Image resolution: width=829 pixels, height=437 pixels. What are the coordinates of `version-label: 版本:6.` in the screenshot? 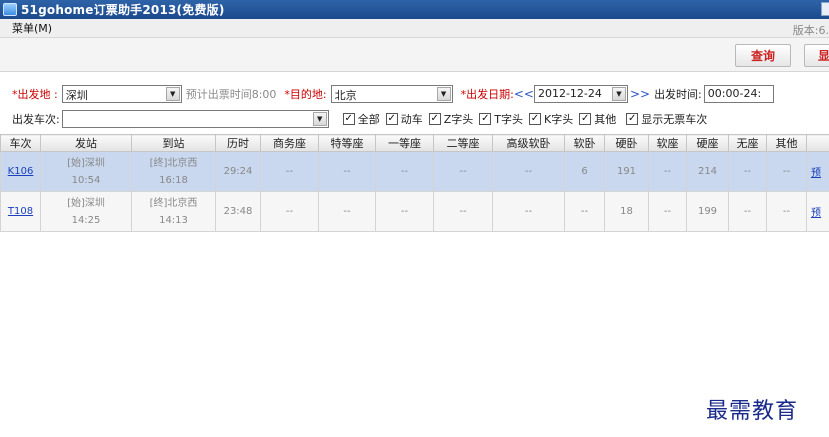 It's located at (810, 30).